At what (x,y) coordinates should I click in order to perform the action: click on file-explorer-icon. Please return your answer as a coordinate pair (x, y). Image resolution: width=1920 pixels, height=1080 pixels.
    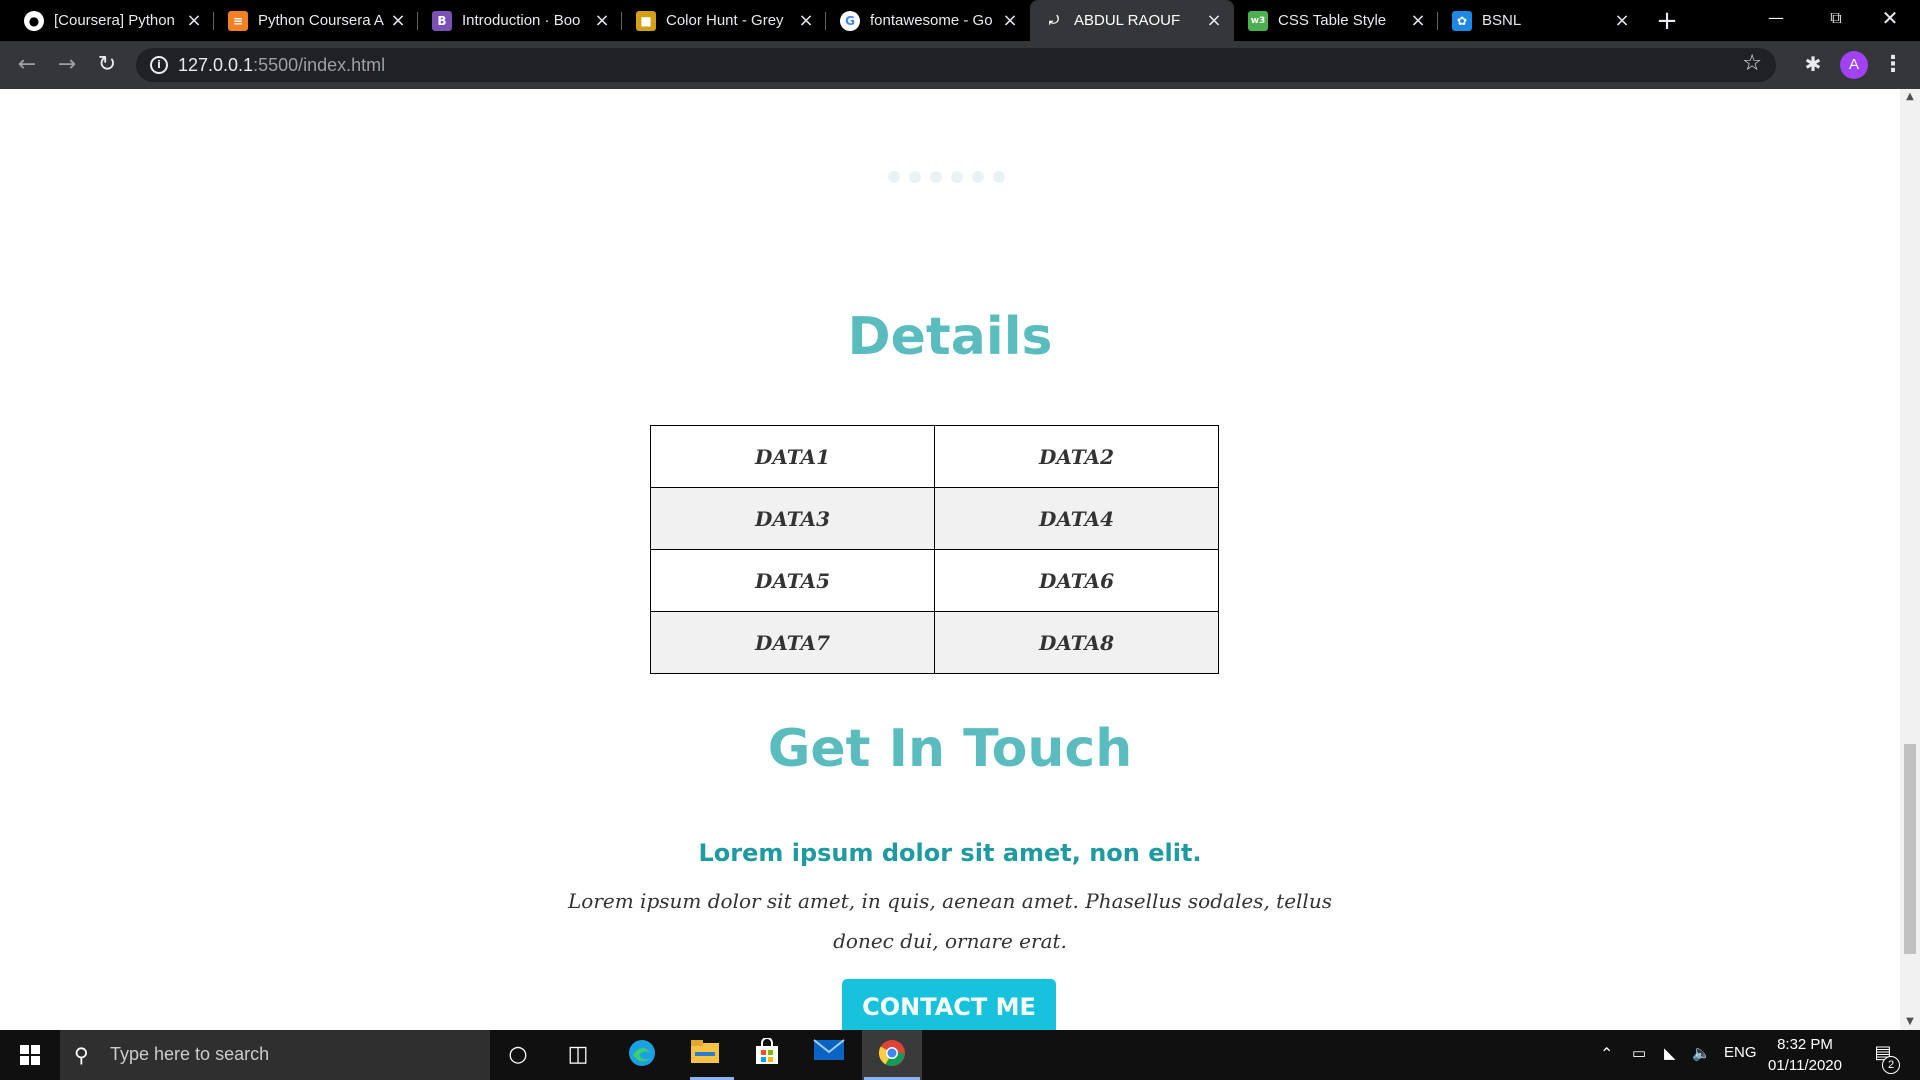
    Looking at the image, I should click on (705, 1055).